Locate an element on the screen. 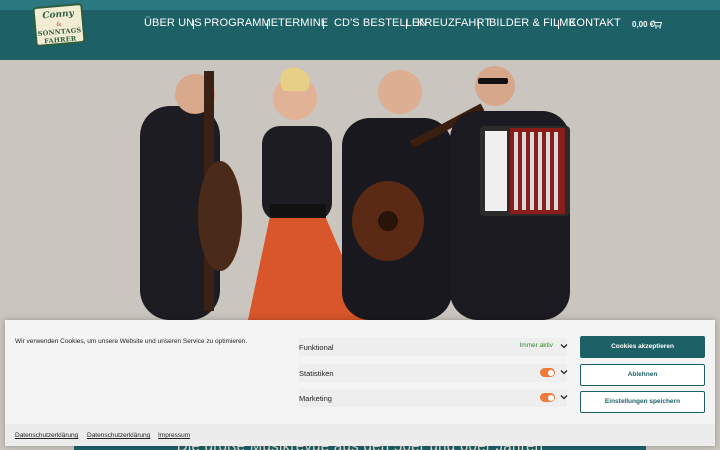 This screenshot has height=450, width=720. logo: Conny & SONNTAGS FAHRER is located at coordinates (59, 25).